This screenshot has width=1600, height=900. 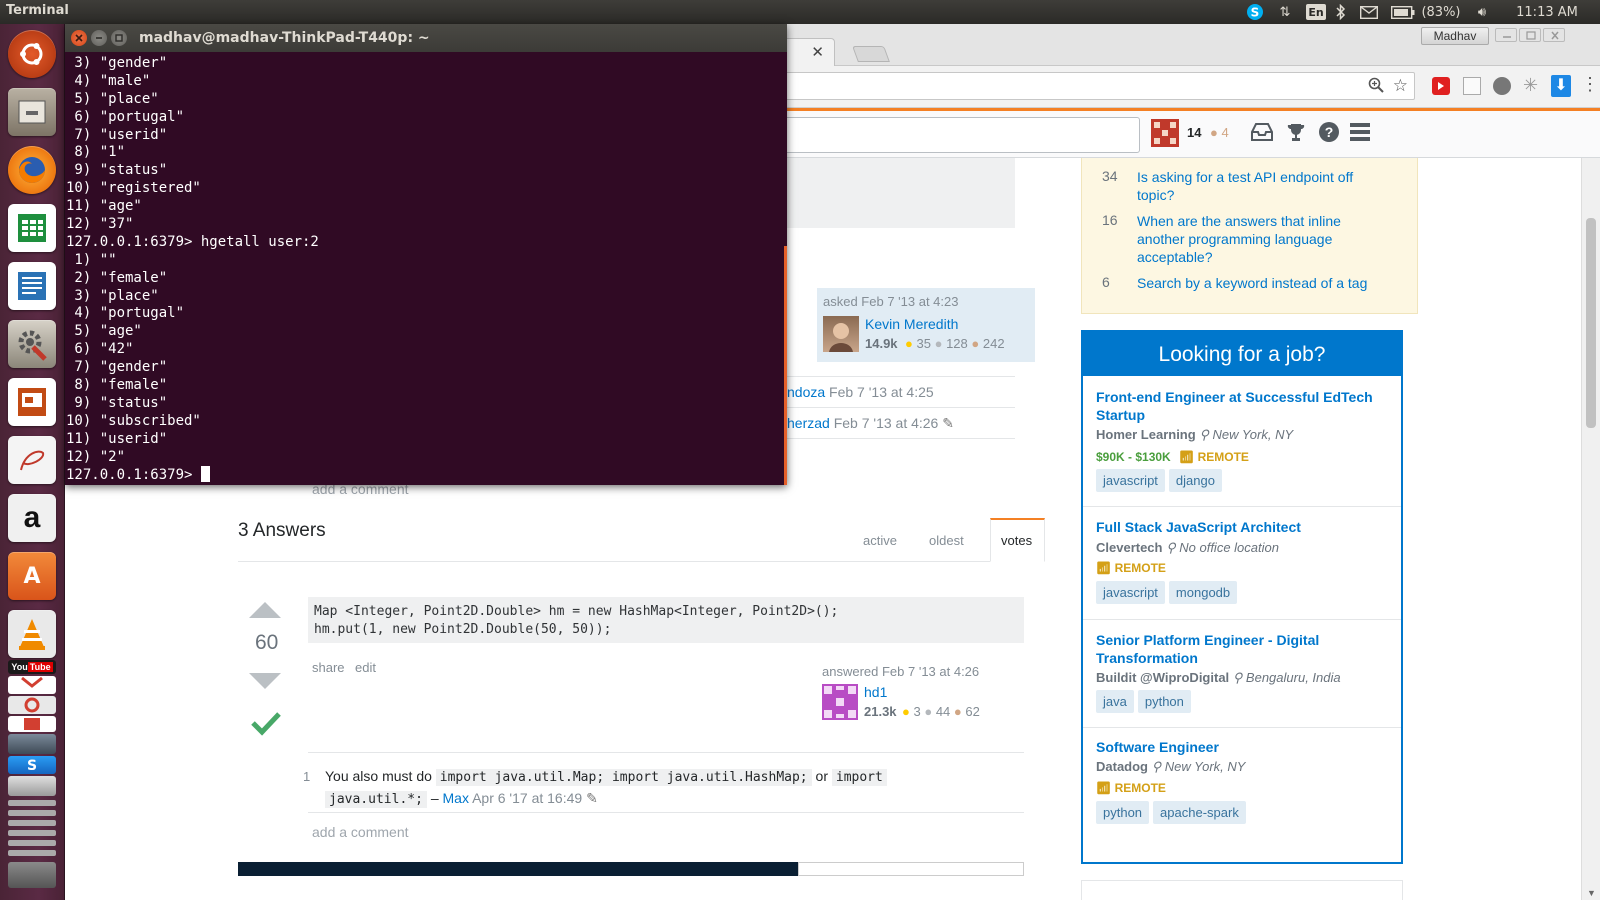 What do you see at coordinates (32, 518) in the screenshot?
I see `amazon-icon: a` at bounding box center [32, 518].